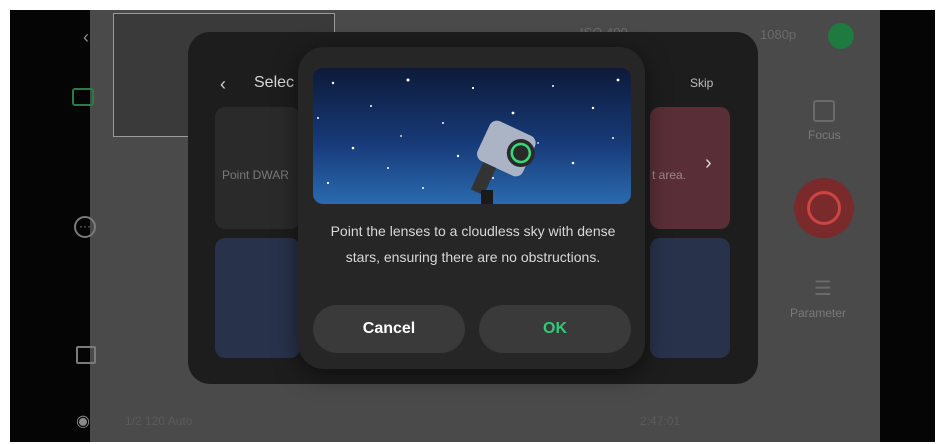 Image resolution: width=945 pixels, height=444 pixels. I want to click on bottom-status-right: 2:47:01, so click(660, 421).